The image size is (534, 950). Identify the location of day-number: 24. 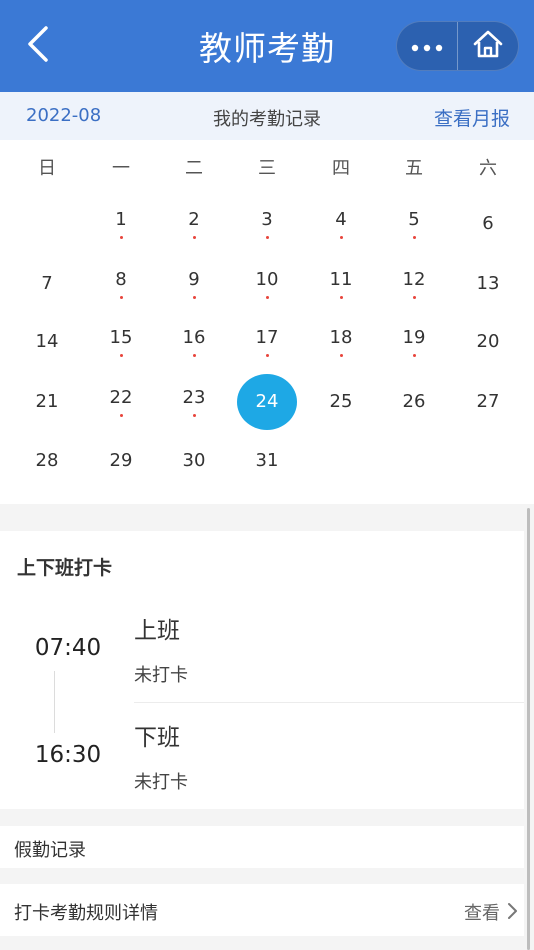
(267, 401).